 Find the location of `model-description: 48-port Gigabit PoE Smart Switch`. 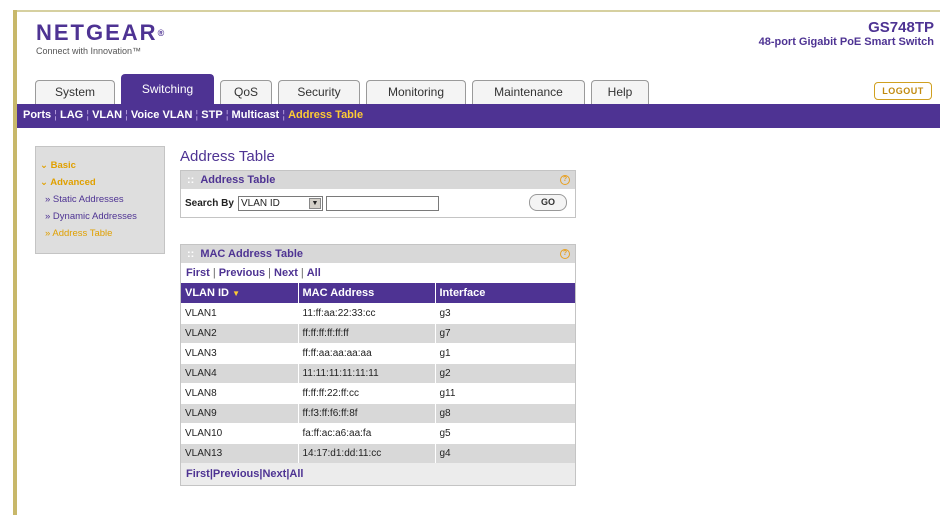

model-description: 48-port Gigabit PoE Smart Switch is located at coordinates (846, 42).